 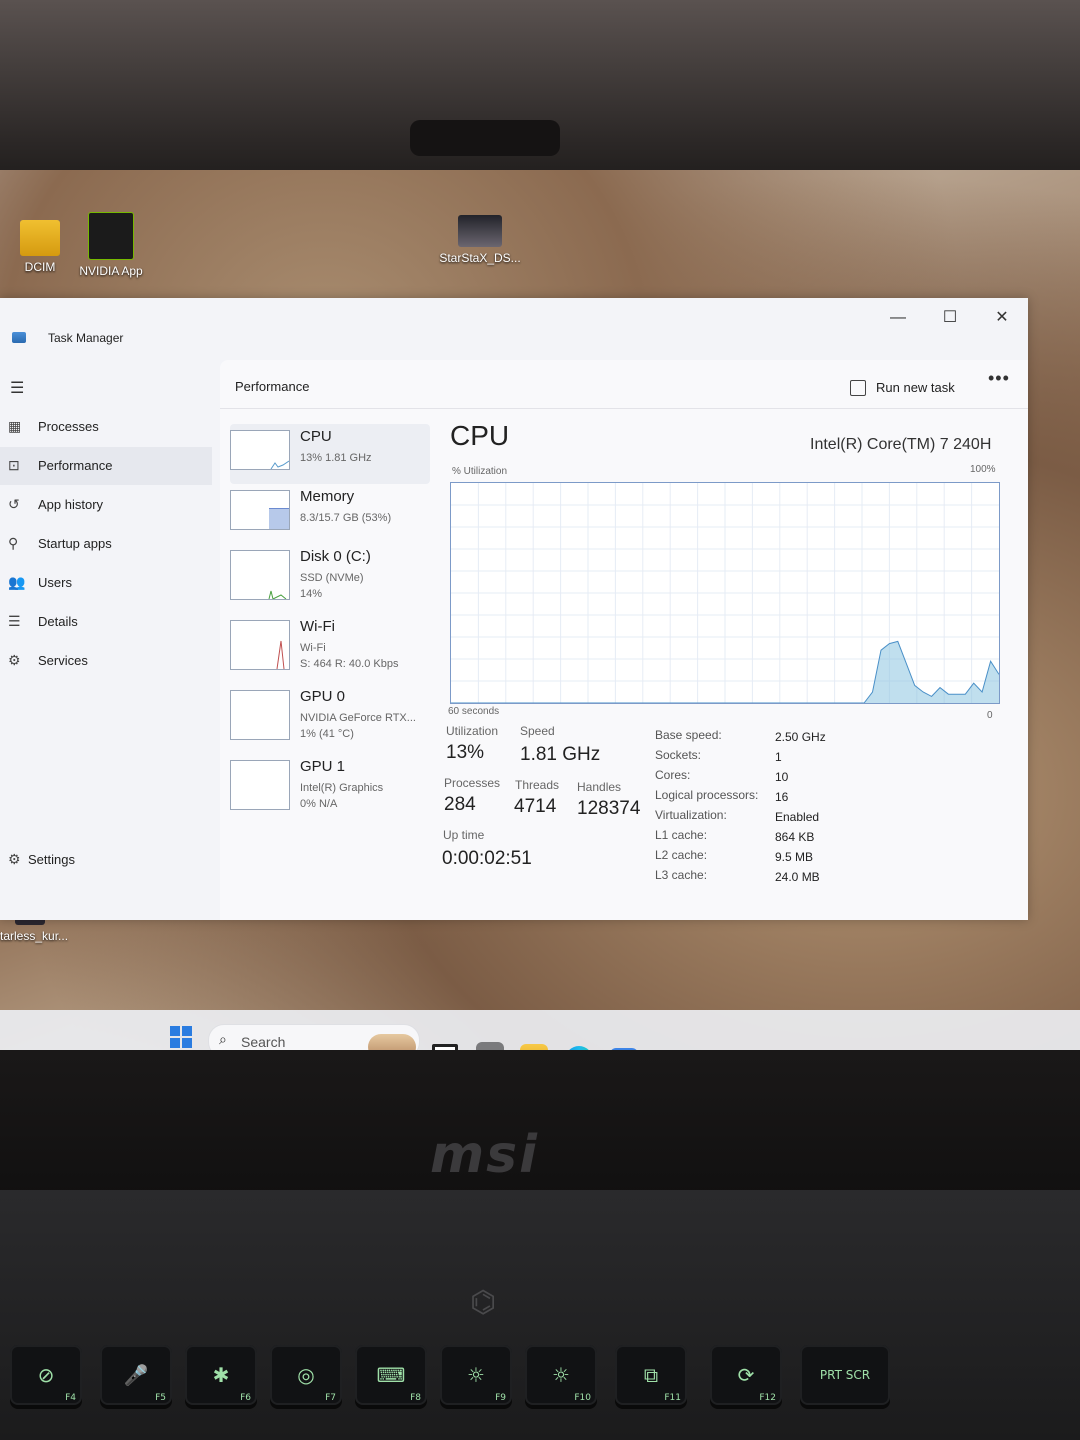 What do you see at coordinates (673, 775) in the screenshot?
I see `spec-cores-label: Cores:` at bounding box center [673, 775].